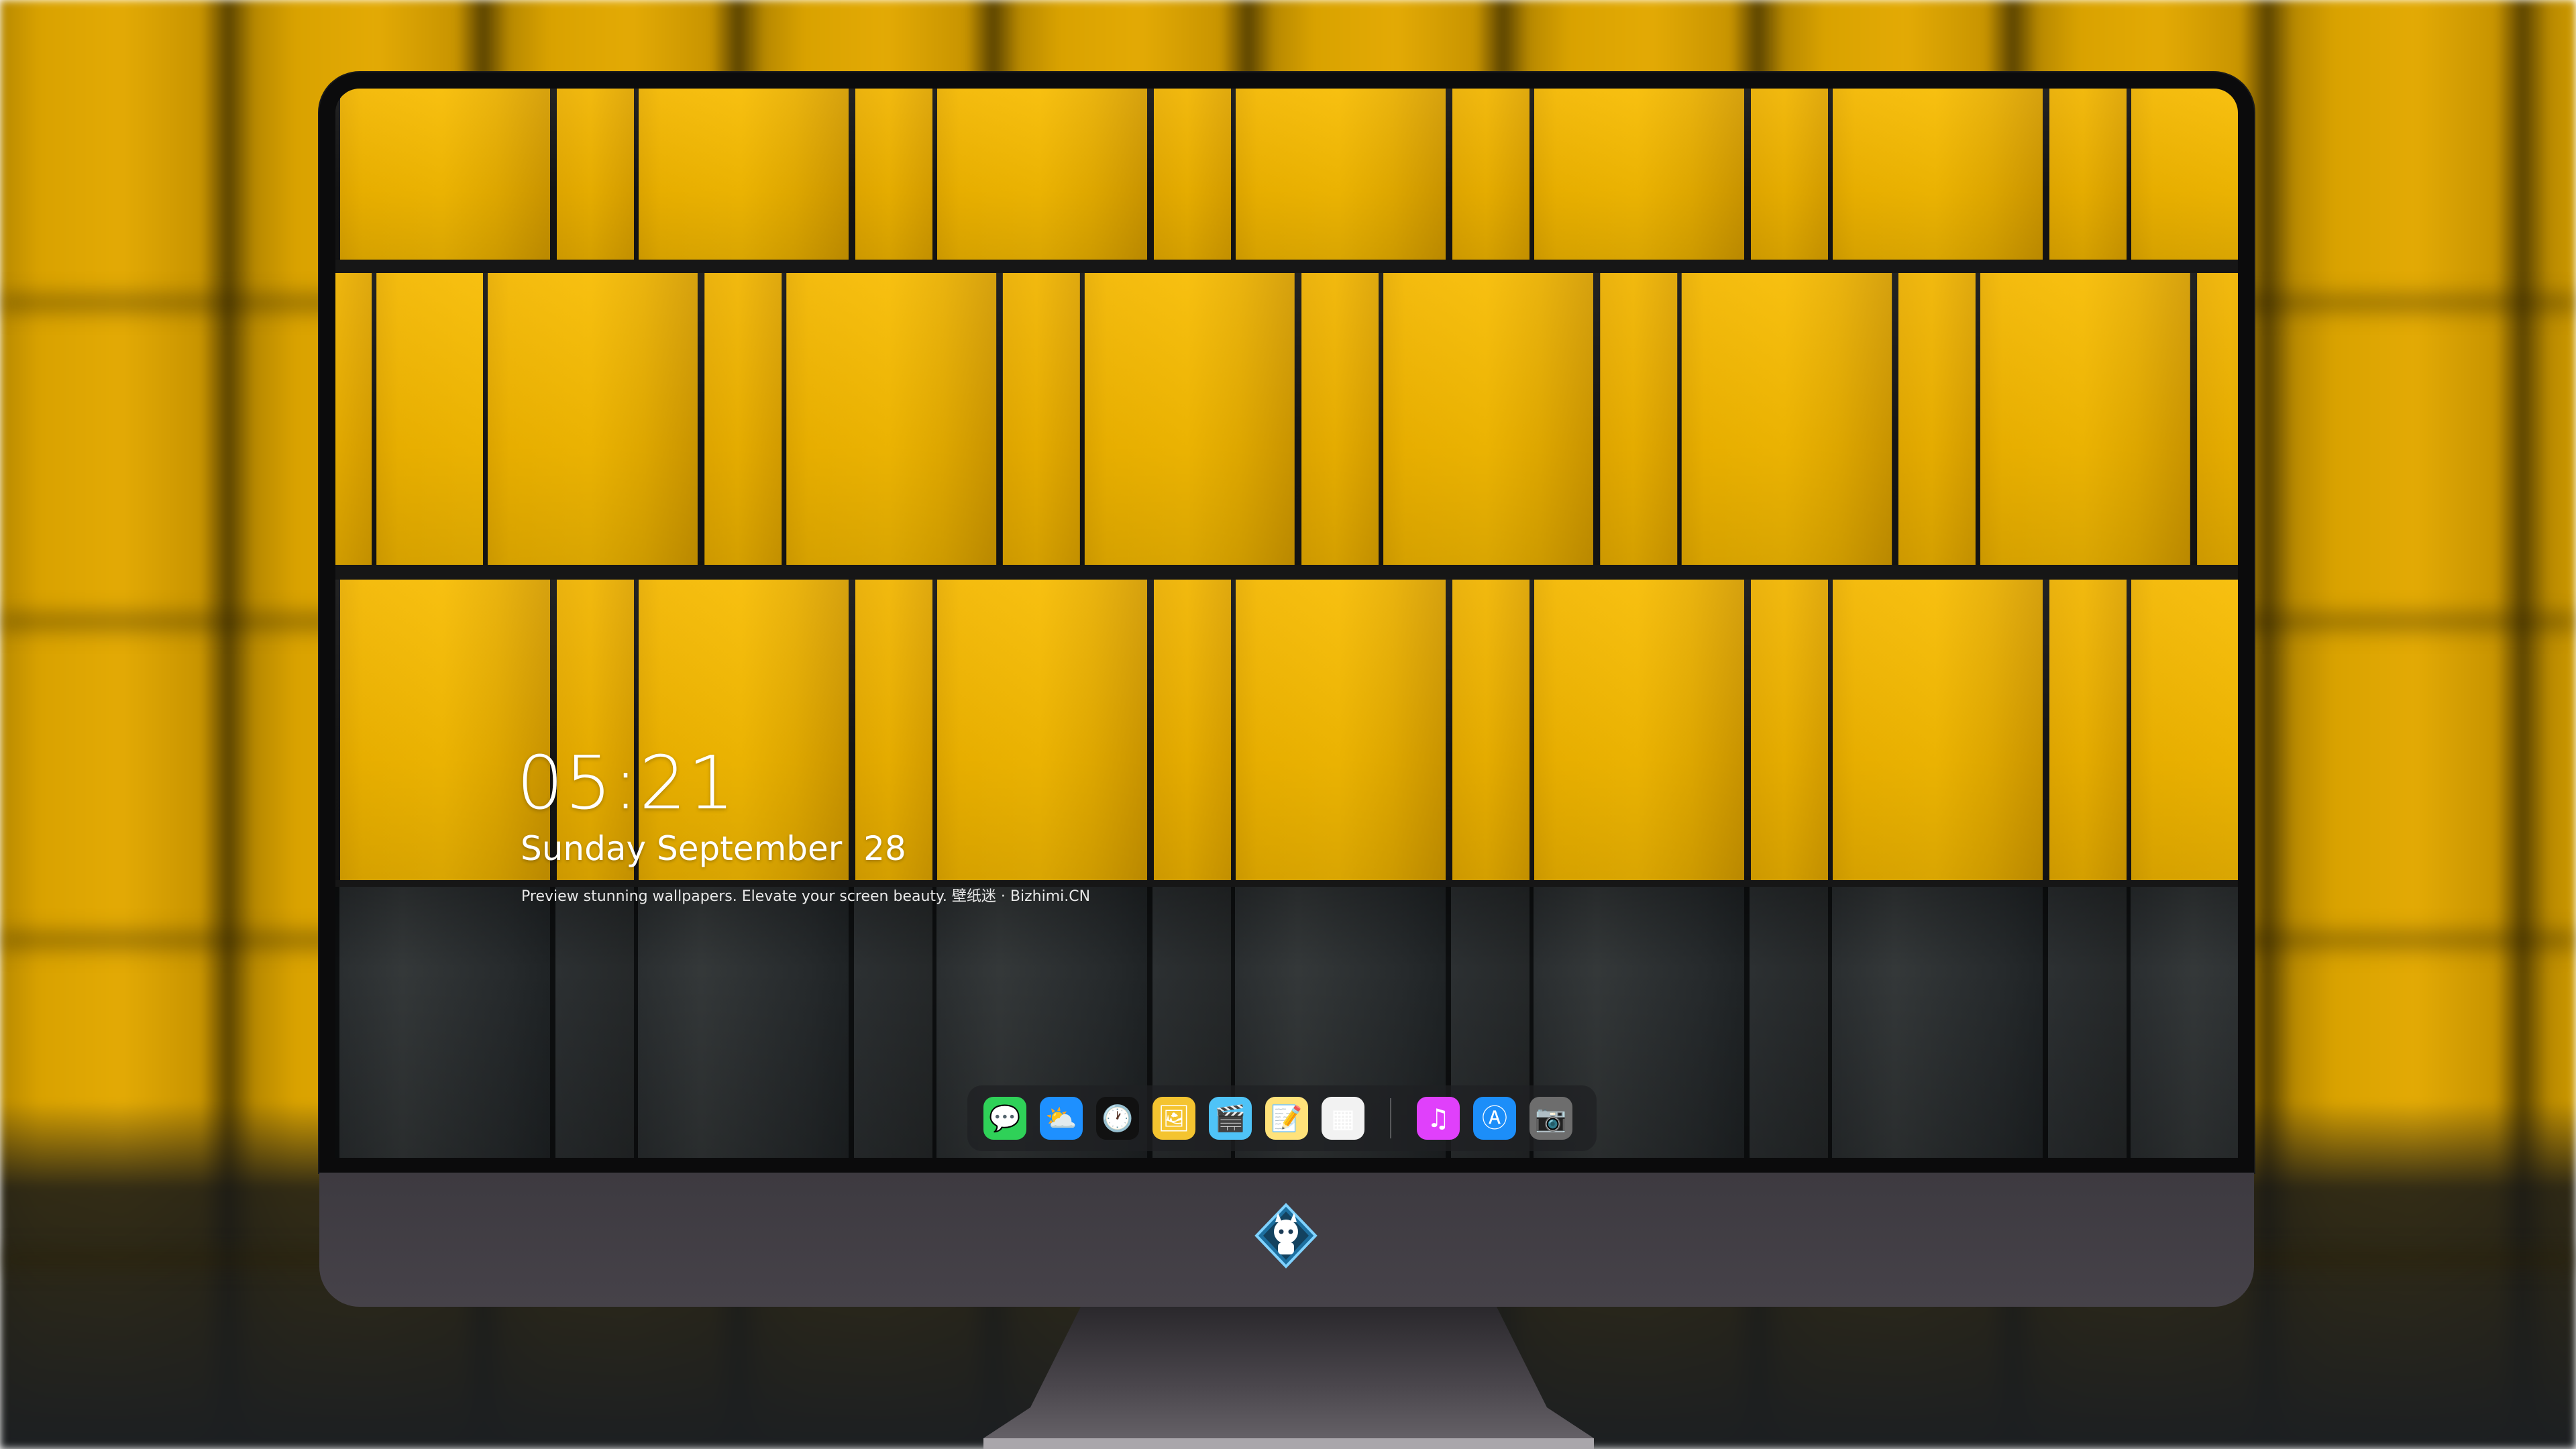 This screenshot has width=2576, height=1449. What do you see at coordinates (1286, 1236) in the screenshot?
I see `mascot-logo-icon` at bounding box center [1286, 1236].